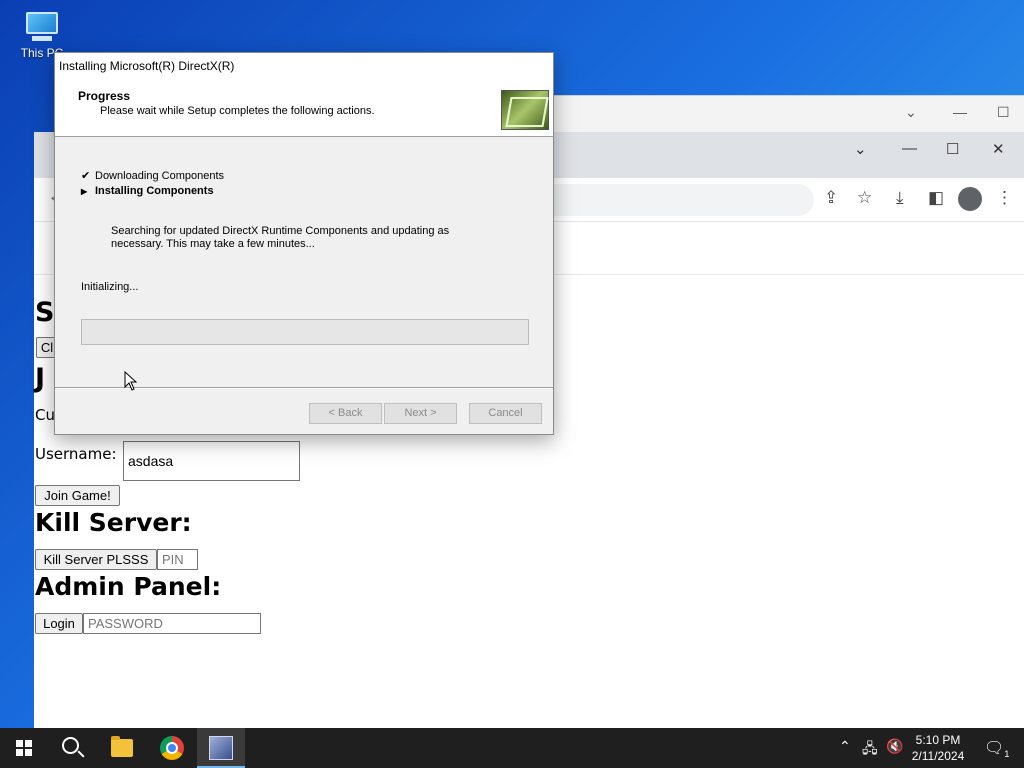 This screenshot has height=768, width=1024. What do you see at coordinates (938, 756) in the screenshot?
I see `clock-date: 2/11/2024` at bounding box center [938, 756].